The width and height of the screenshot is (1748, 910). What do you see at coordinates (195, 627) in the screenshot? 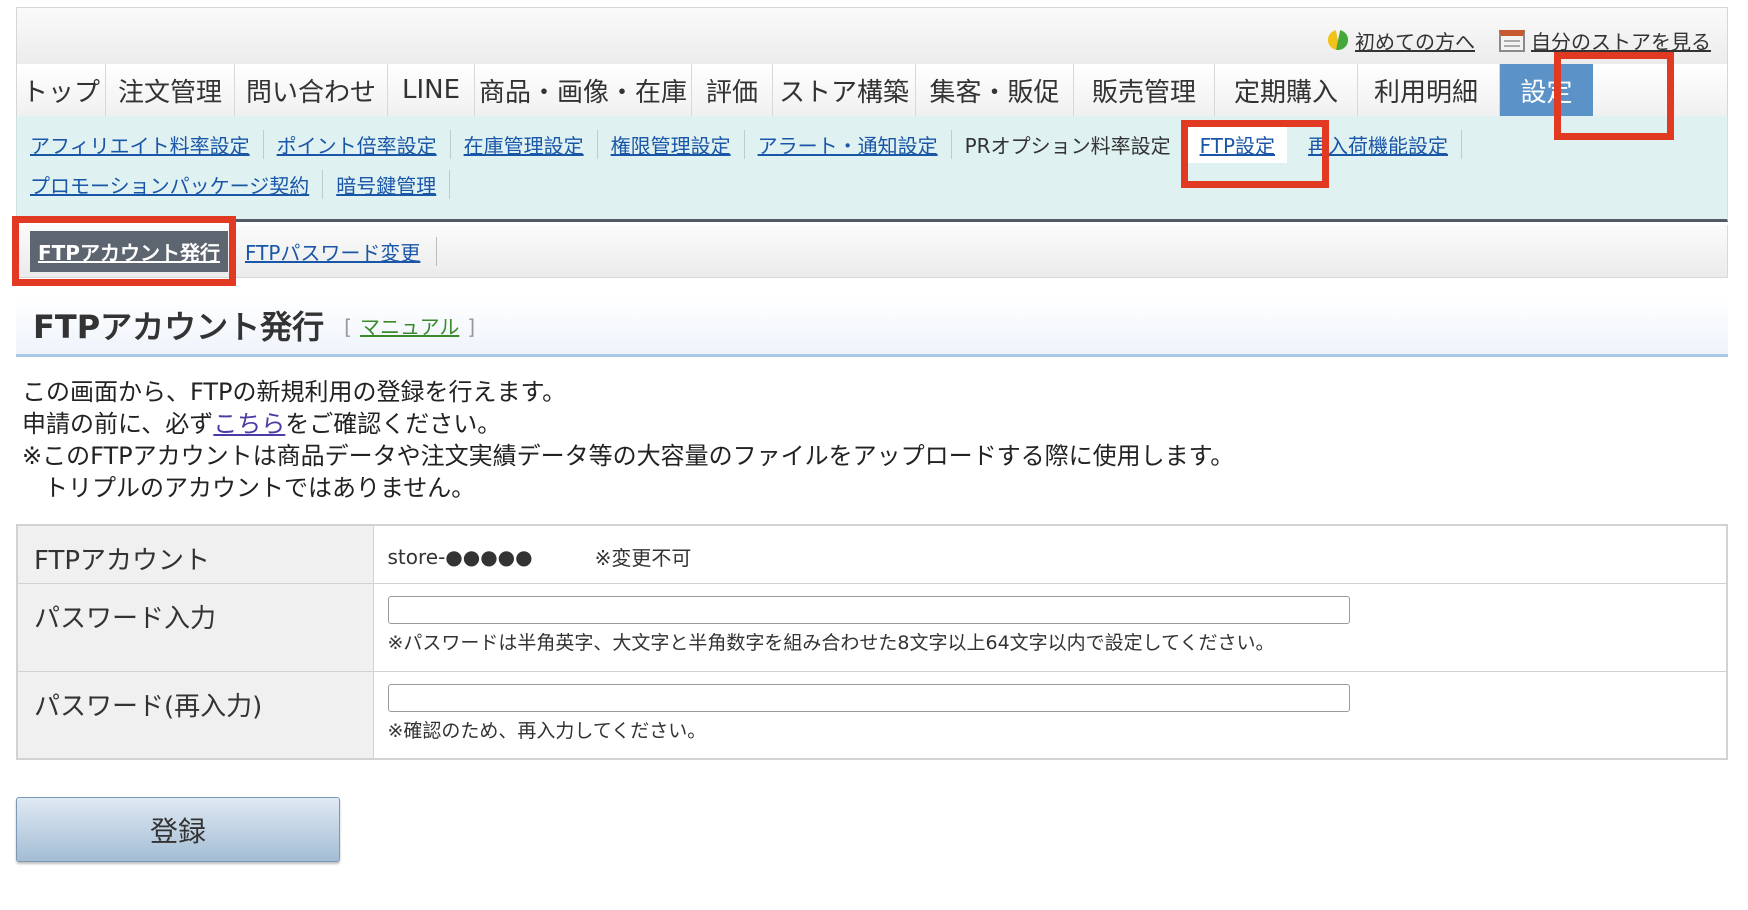
I see `password-label: パスワード入力` at bounding box center [195, 627].